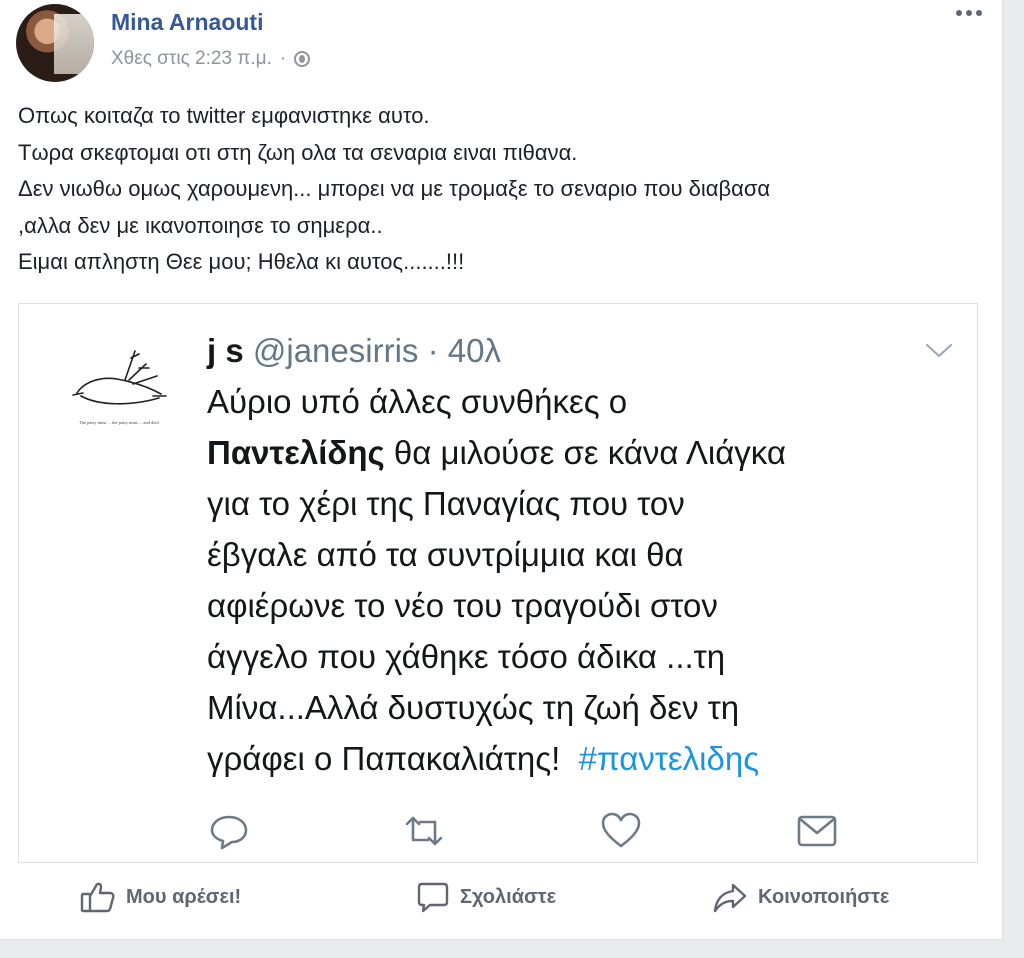  I want to click on more-dots-icon, so click(969, 13).